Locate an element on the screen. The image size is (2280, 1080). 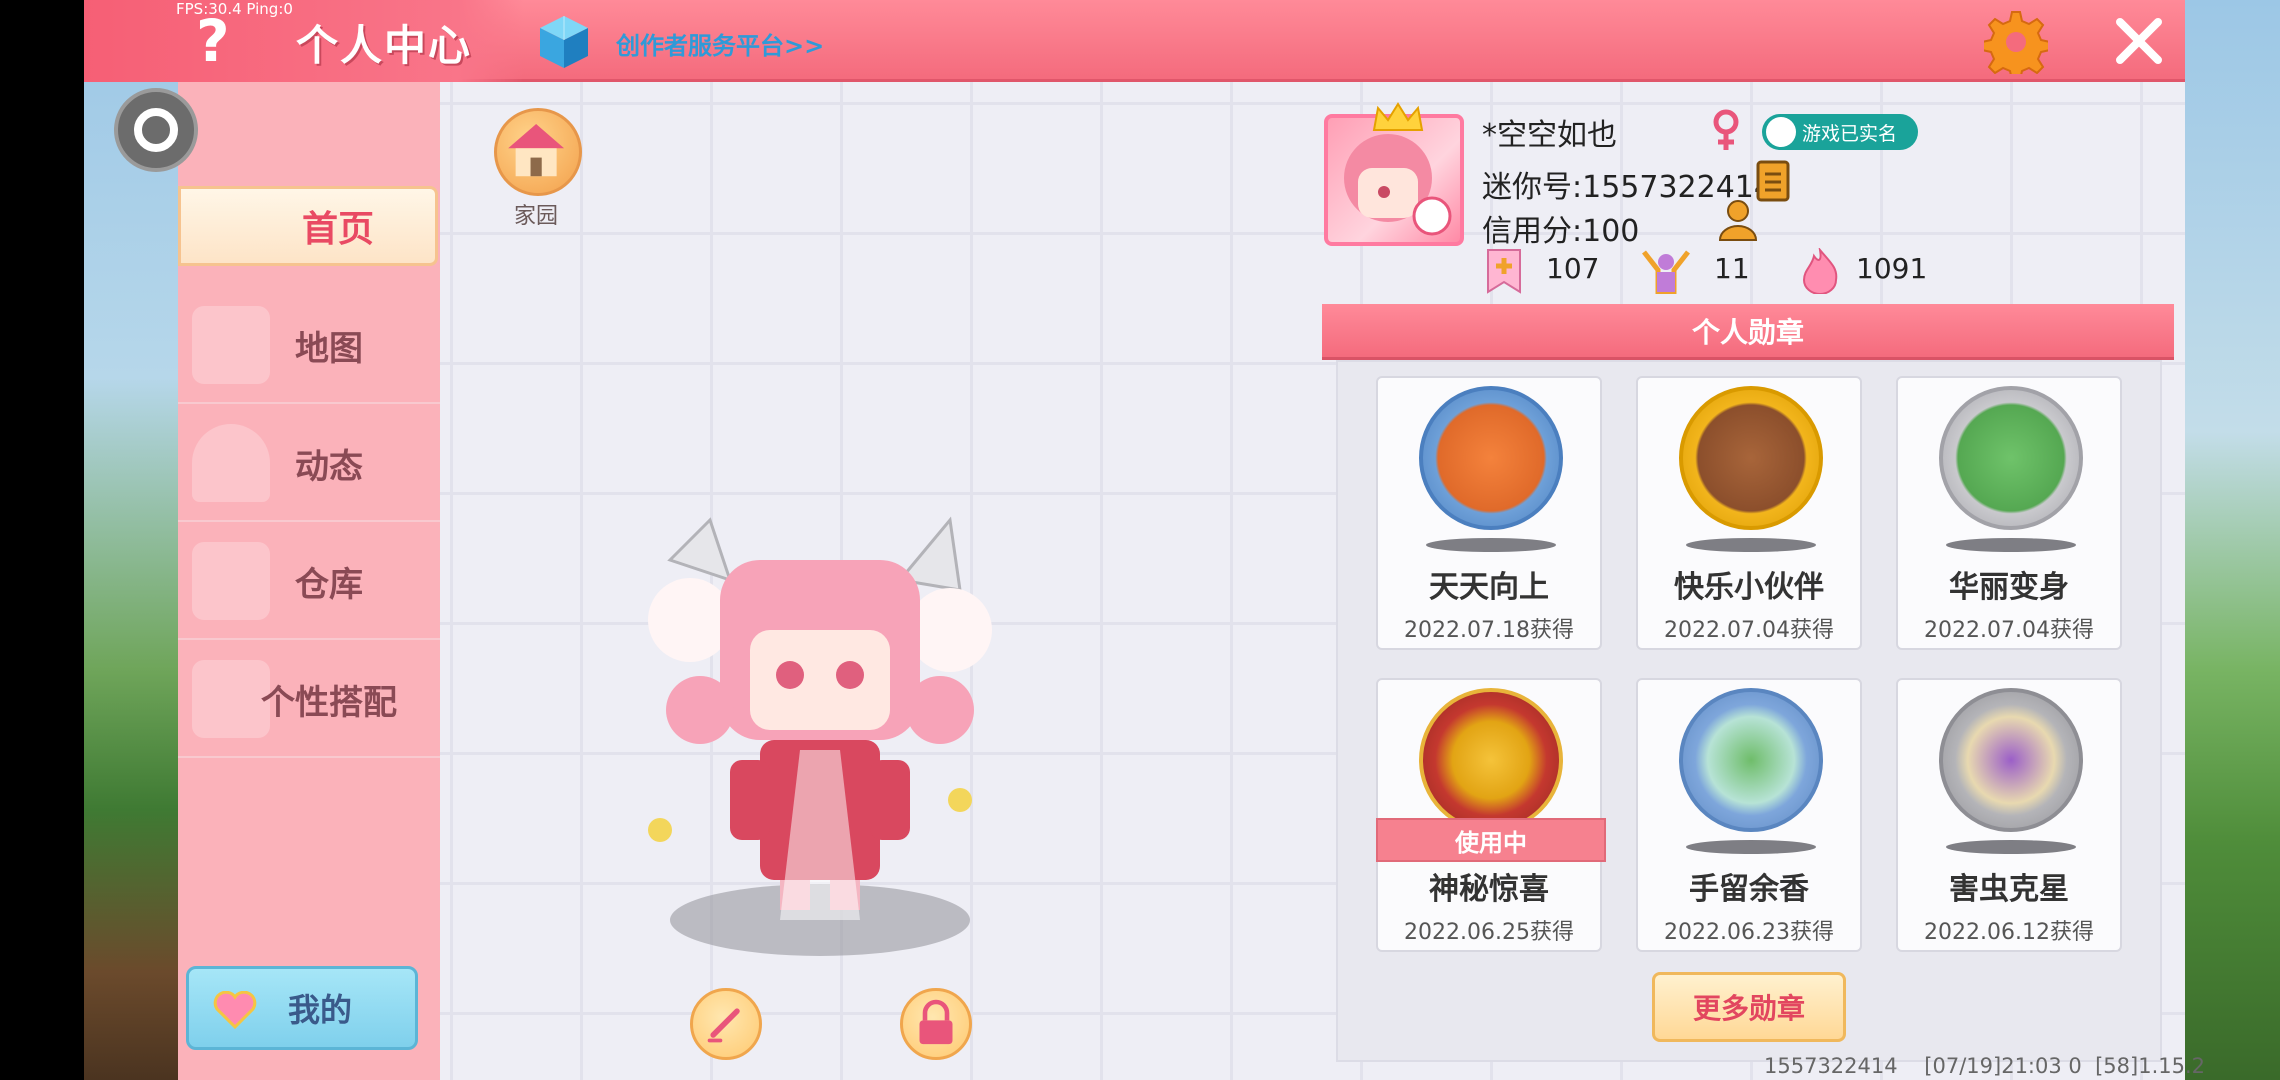
lock-button is located at coordinates (936, 1024).